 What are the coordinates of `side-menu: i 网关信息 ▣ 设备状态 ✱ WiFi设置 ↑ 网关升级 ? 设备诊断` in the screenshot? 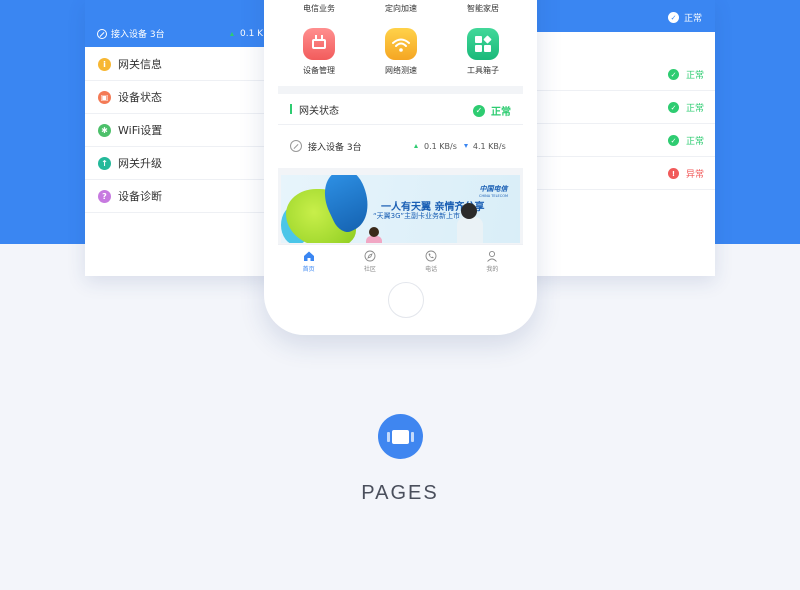 It's located at (187, 130).